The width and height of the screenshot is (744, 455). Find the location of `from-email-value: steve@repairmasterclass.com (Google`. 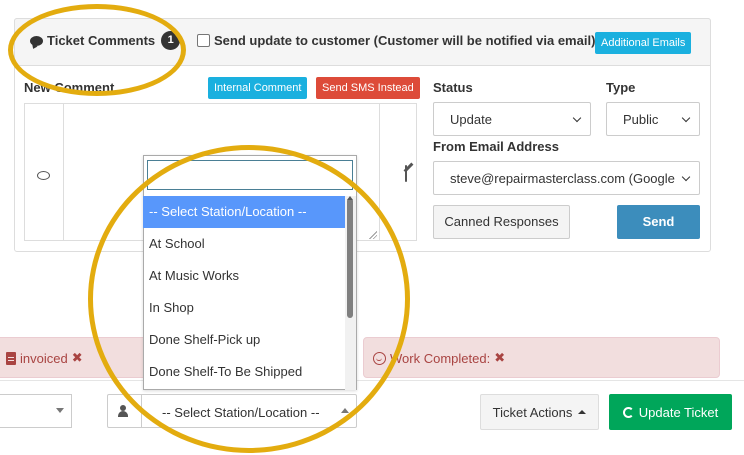

from-email-value: steve@repairmasterclass.com (Google is located at coordinates (562, 178).